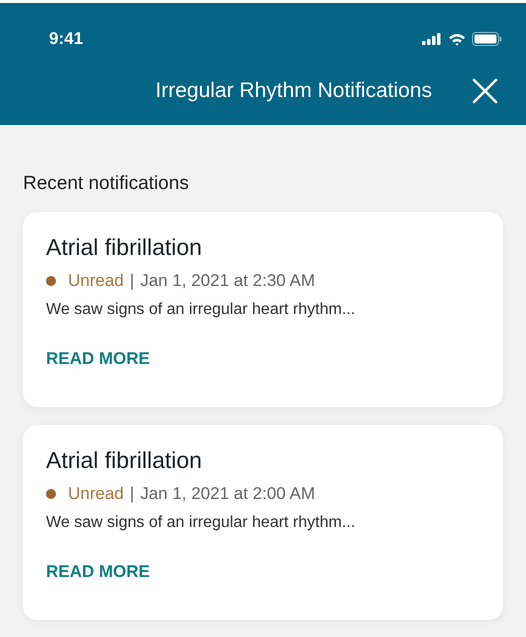  What do you see at coordinates (228, 494) in the screenshot?
I see `notification-time: Jan 1, 2021 at 2:00 AM` at bounding box center [228, 494].